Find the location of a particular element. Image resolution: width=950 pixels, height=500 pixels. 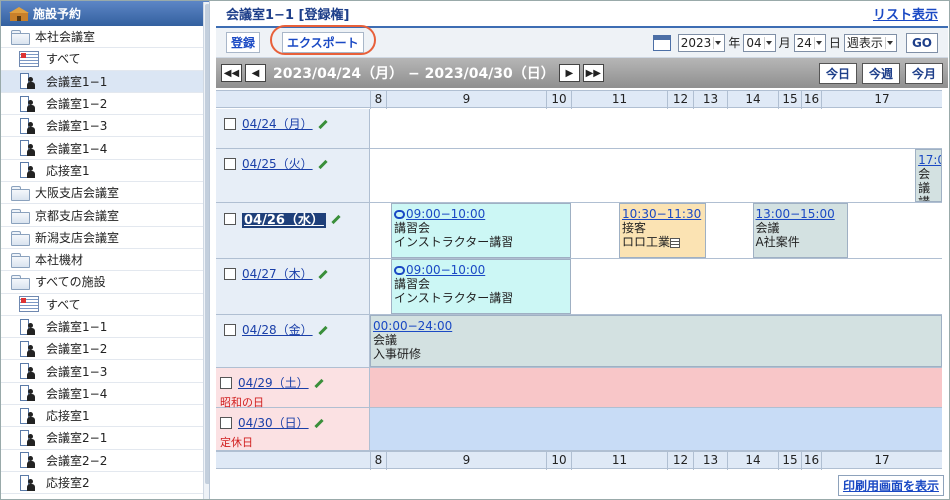

sidebar-item-label: 本社会議室 is located at coordinates (65, 37).